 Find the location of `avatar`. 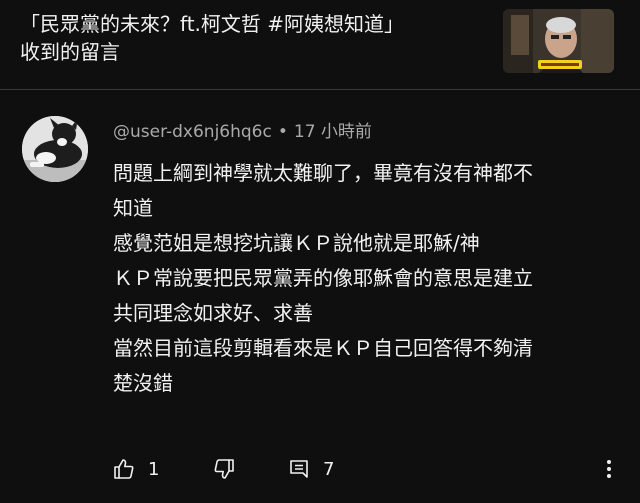

avatar is located at coordinates (55, 149).